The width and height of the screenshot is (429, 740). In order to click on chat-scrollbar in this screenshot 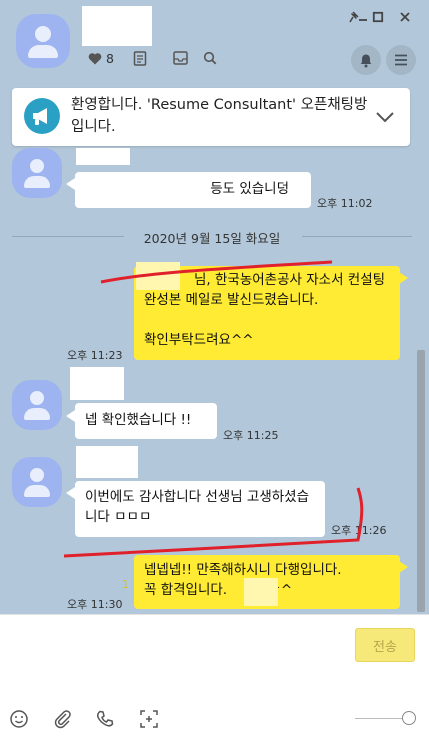, I will do `click(421, 481)`.